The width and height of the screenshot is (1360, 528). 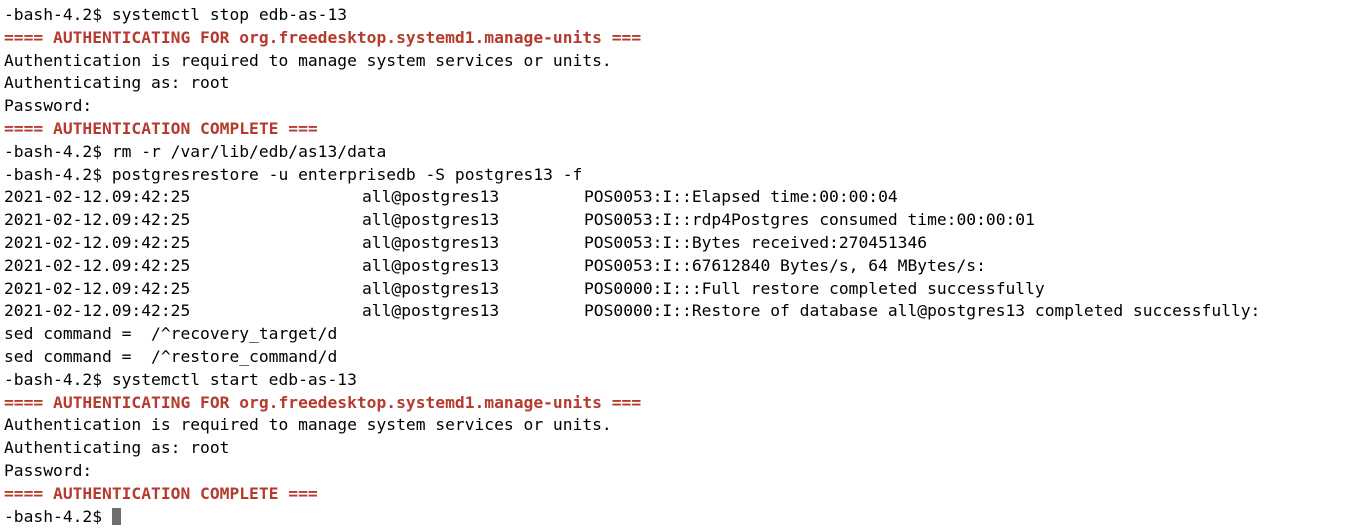 I want to click on log-message: POS0053:I::Bytes received:270451346, so click(x=756, y=242).